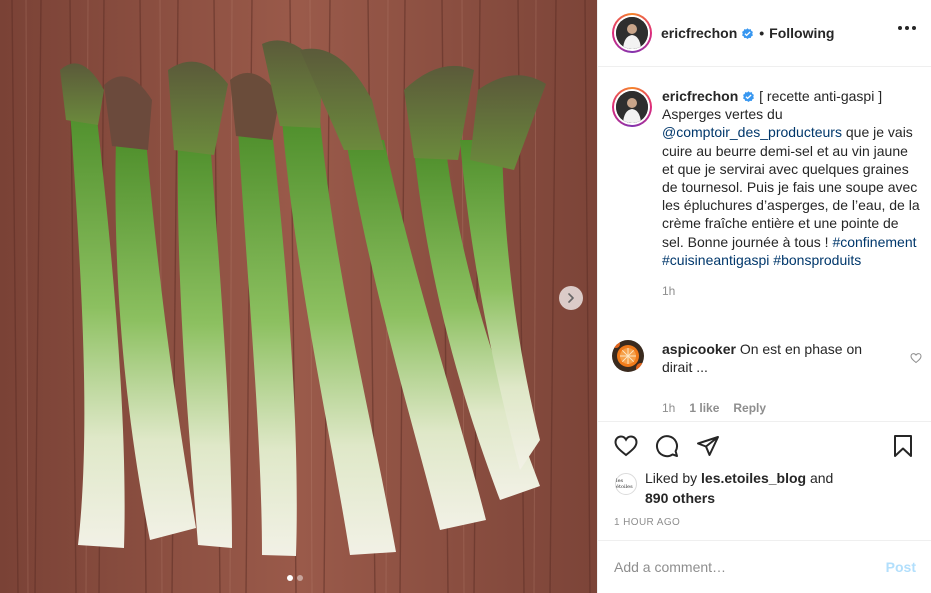 The width and height of the screenshot is (931, 593). I want to click on comment-meta: 1h 1 like Reply, so click(778, 408).